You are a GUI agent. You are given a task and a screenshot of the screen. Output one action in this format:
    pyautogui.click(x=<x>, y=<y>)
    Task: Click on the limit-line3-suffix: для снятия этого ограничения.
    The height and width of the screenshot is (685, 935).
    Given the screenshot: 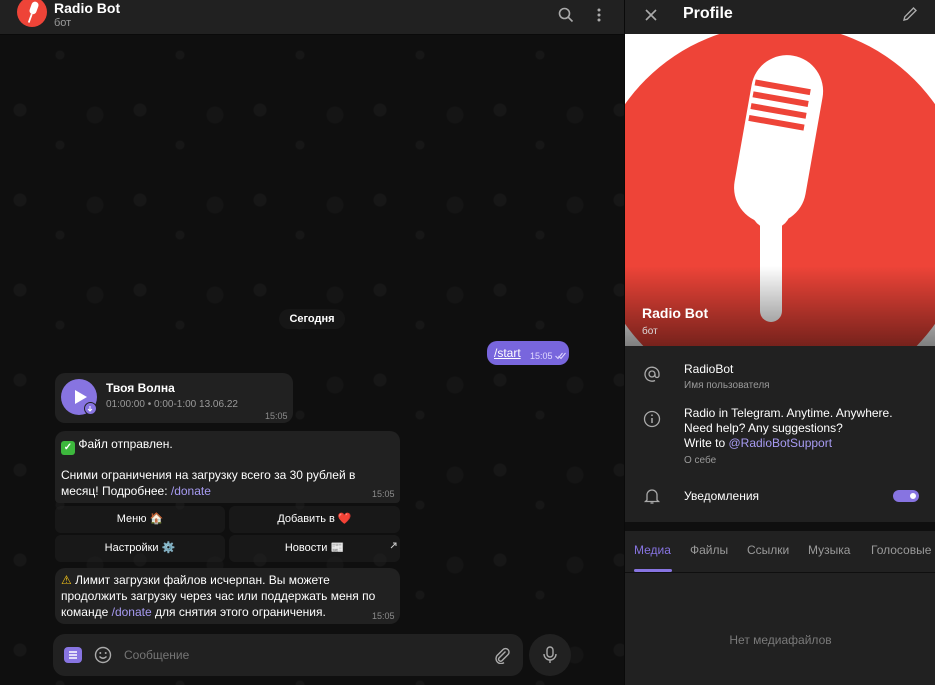 What is the action you would take?
    pyautogui.click(x=238, y=612)
    